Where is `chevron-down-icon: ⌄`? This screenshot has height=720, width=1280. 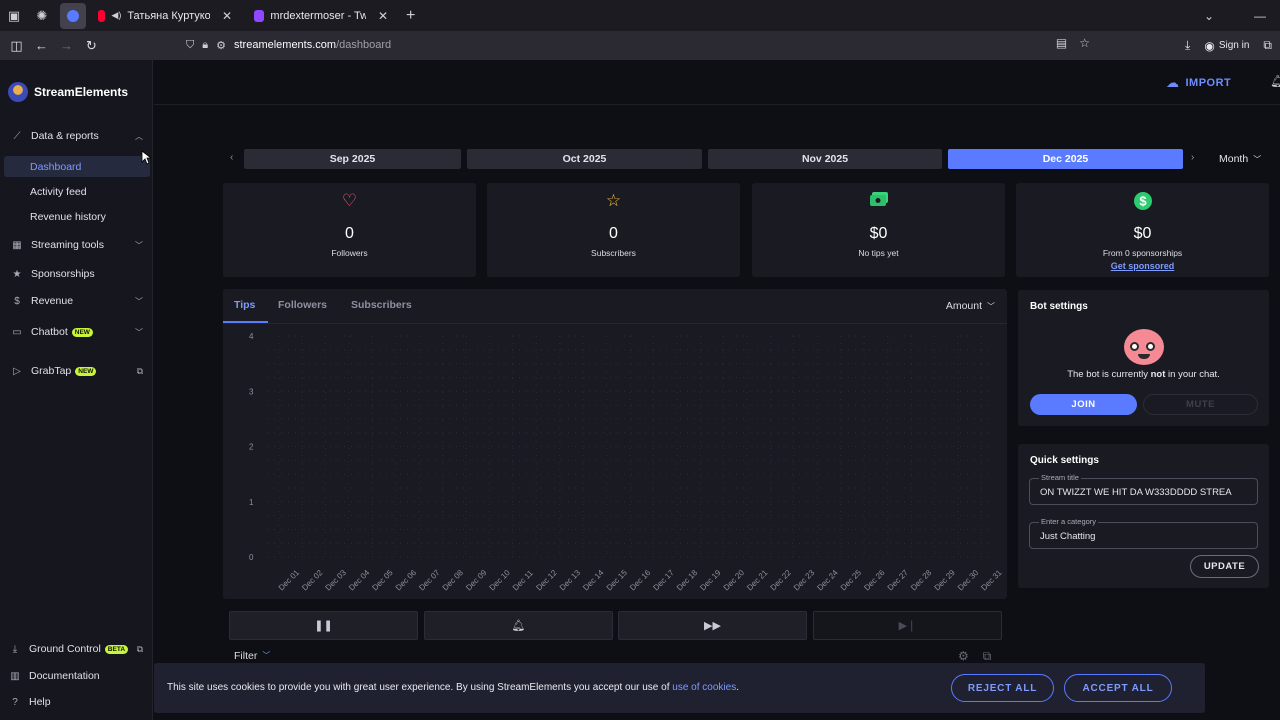 chevron-down-icon: ⌄ is located at coordinates (1209, 16).